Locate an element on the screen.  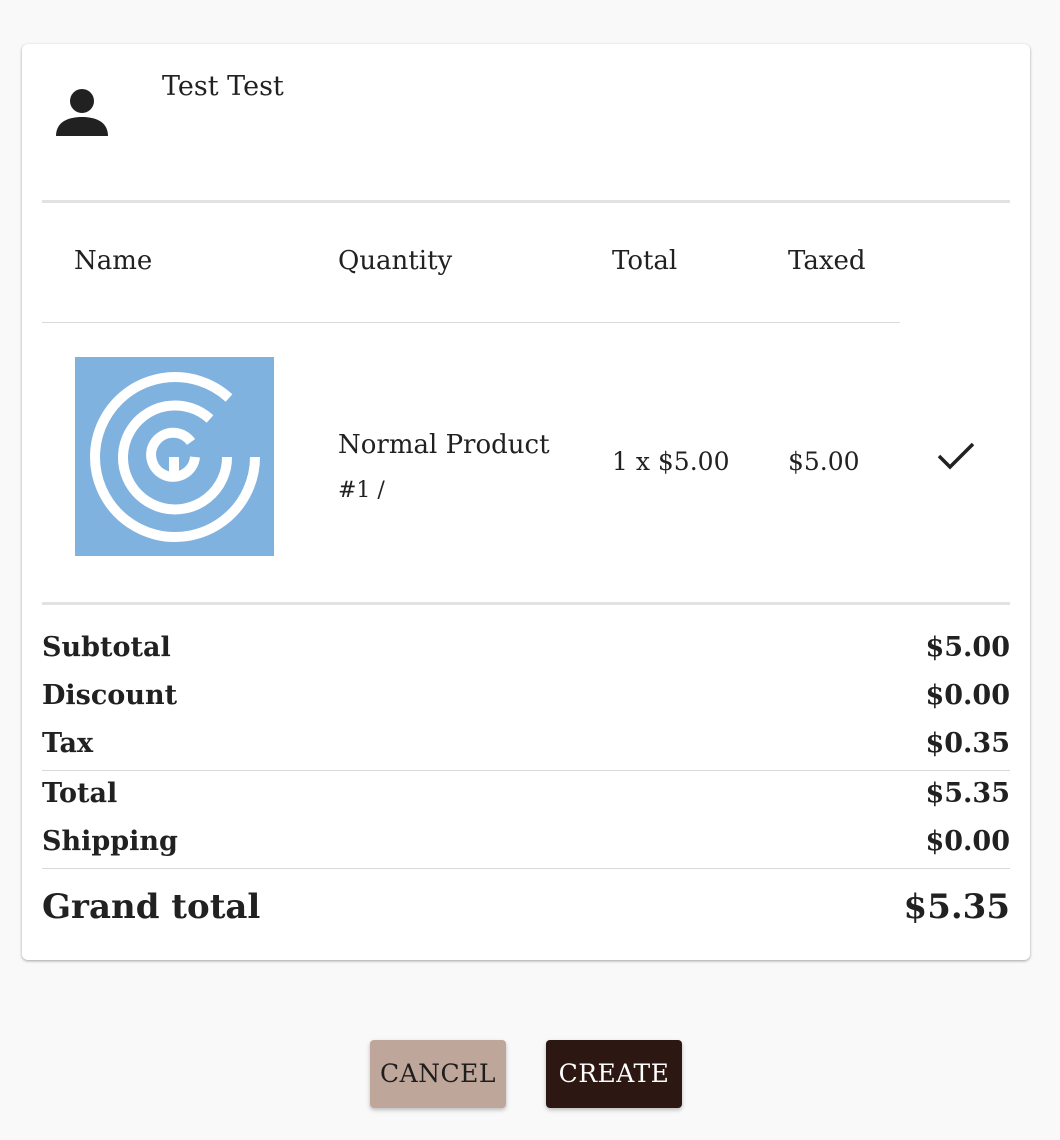
product-logo-image is located at coordinates (174, 456).